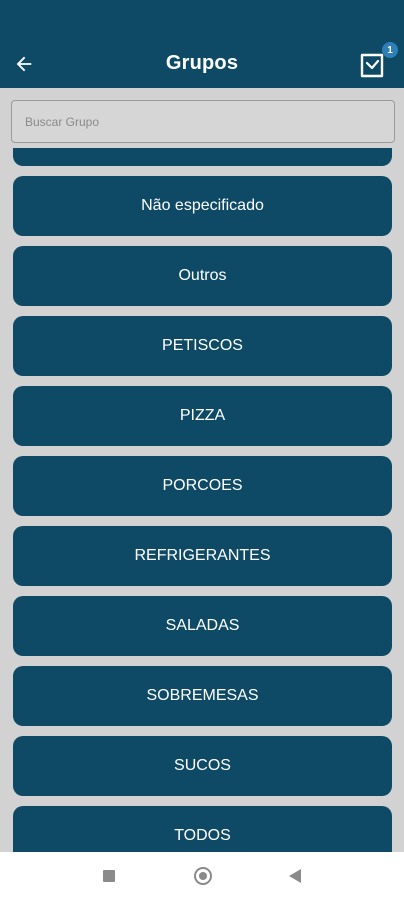  What do you see at coordinates (202, 276) in the screenshot?
I see `group-button: Outros` at bounding box center [202, 276].